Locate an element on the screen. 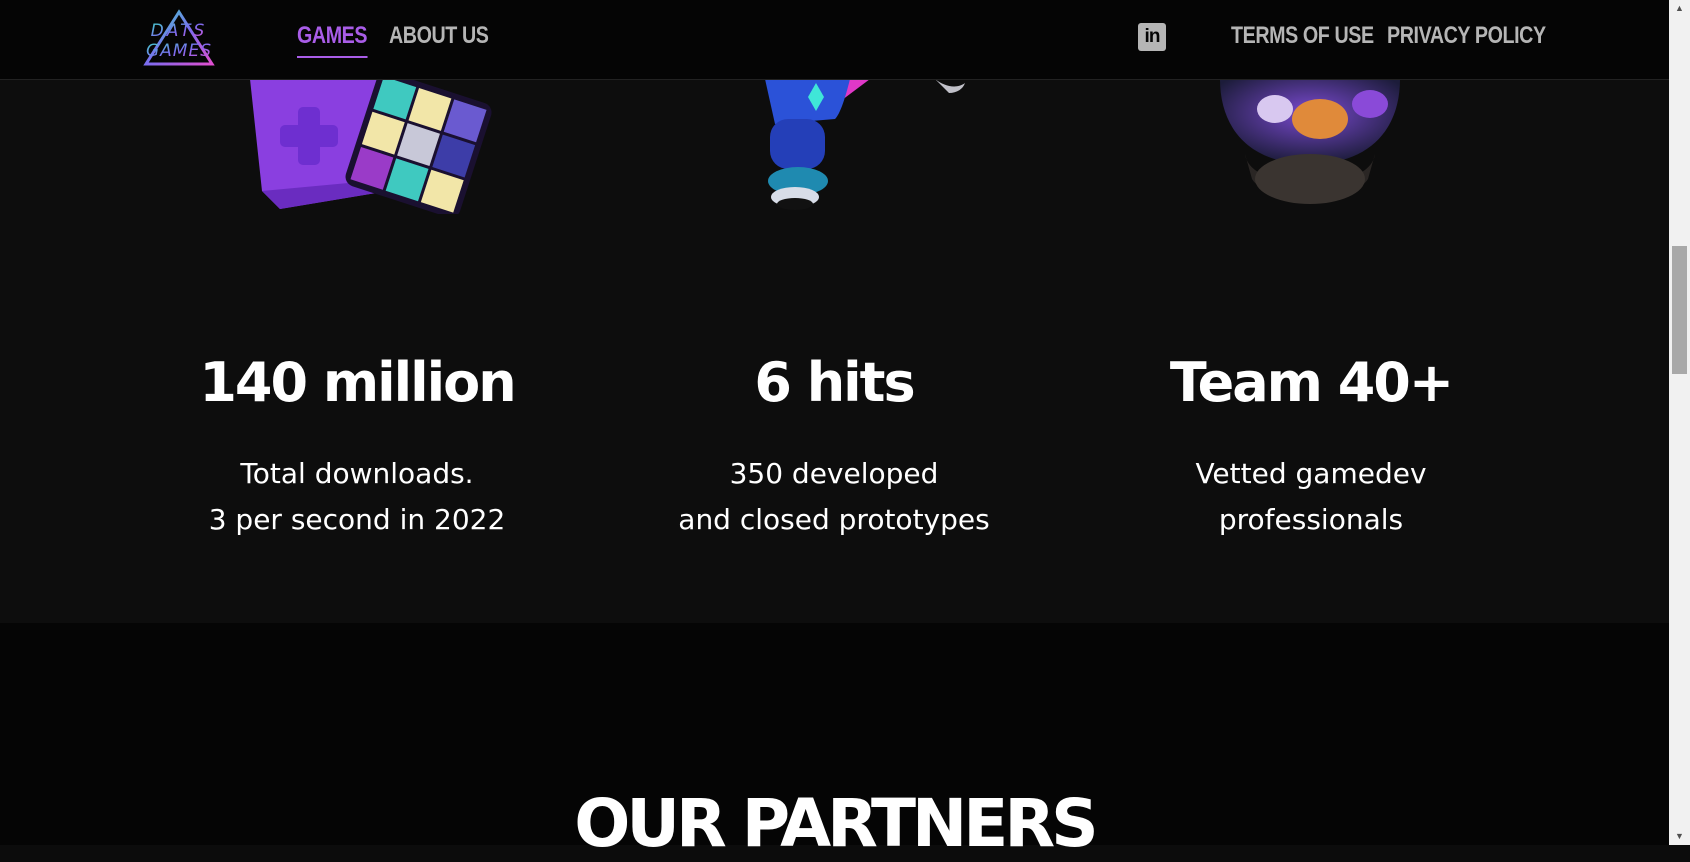 The height and width of the screenshot is (862, 1690). stat-title-team: Team 40+ is located at coordinates (1311, 382).